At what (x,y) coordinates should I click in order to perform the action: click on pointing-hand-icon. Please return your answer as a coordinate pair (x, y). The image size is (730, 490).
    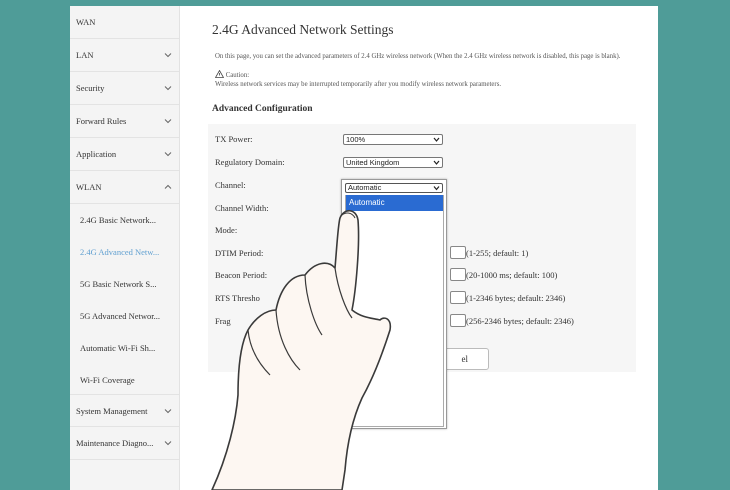
    Looking at the image, I should click on (301, 349).